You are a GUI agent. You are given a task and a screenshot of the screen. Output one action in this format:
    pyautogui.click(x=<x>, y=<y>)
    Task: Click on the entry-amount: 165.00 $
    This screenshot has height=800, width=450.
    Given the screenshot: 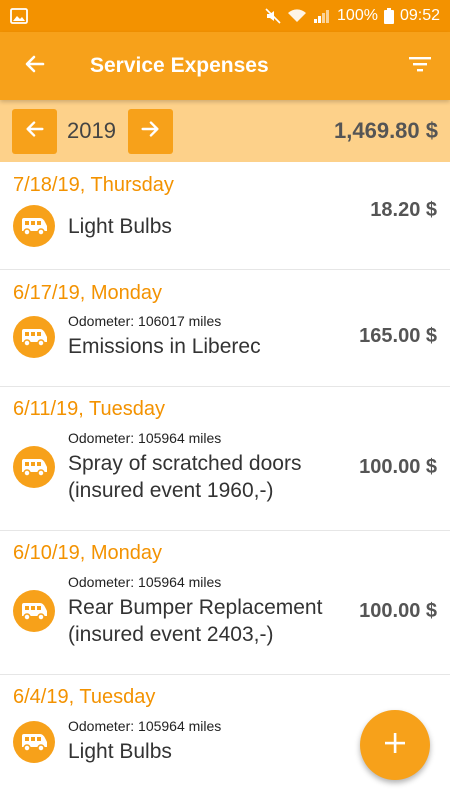 What is the action you would take?
    pyautogui.click(x=398, y=336)
    